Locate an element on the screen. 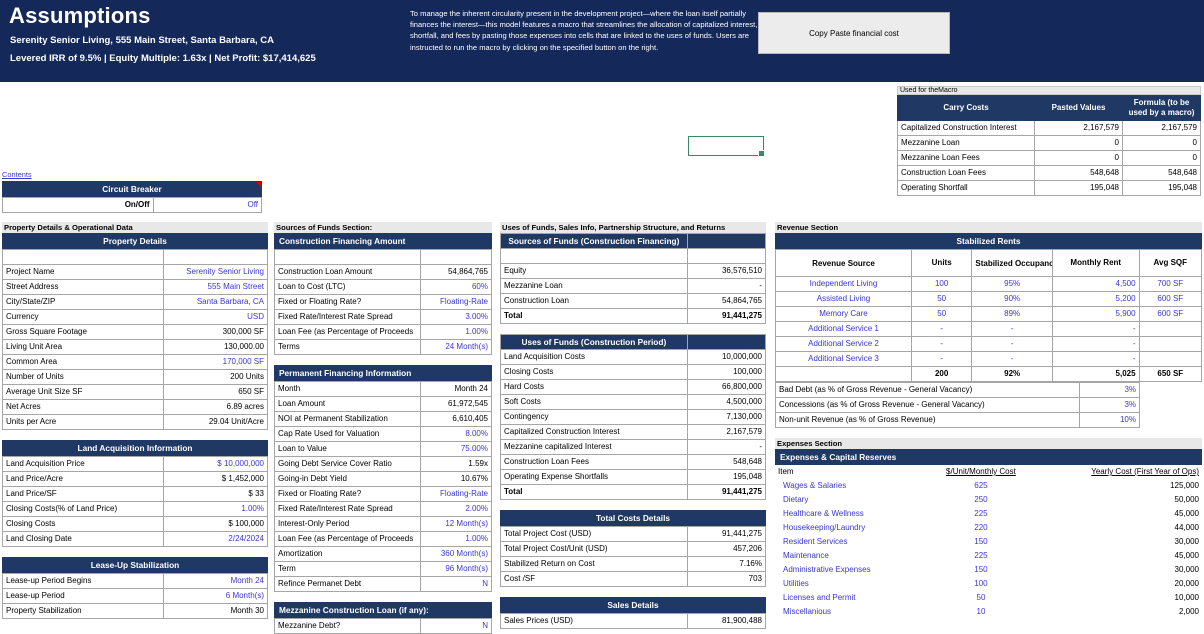 The image size is (1204, 634). row-unit-cost: 220 is located at coordinates (981, 528).